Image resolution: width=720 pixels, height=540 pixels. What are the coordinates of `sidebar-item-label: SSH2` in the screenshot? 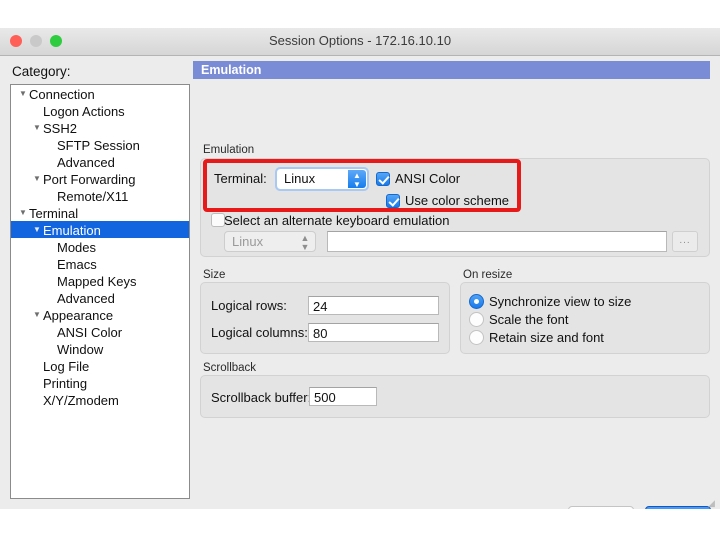 It's located at (60, 129).